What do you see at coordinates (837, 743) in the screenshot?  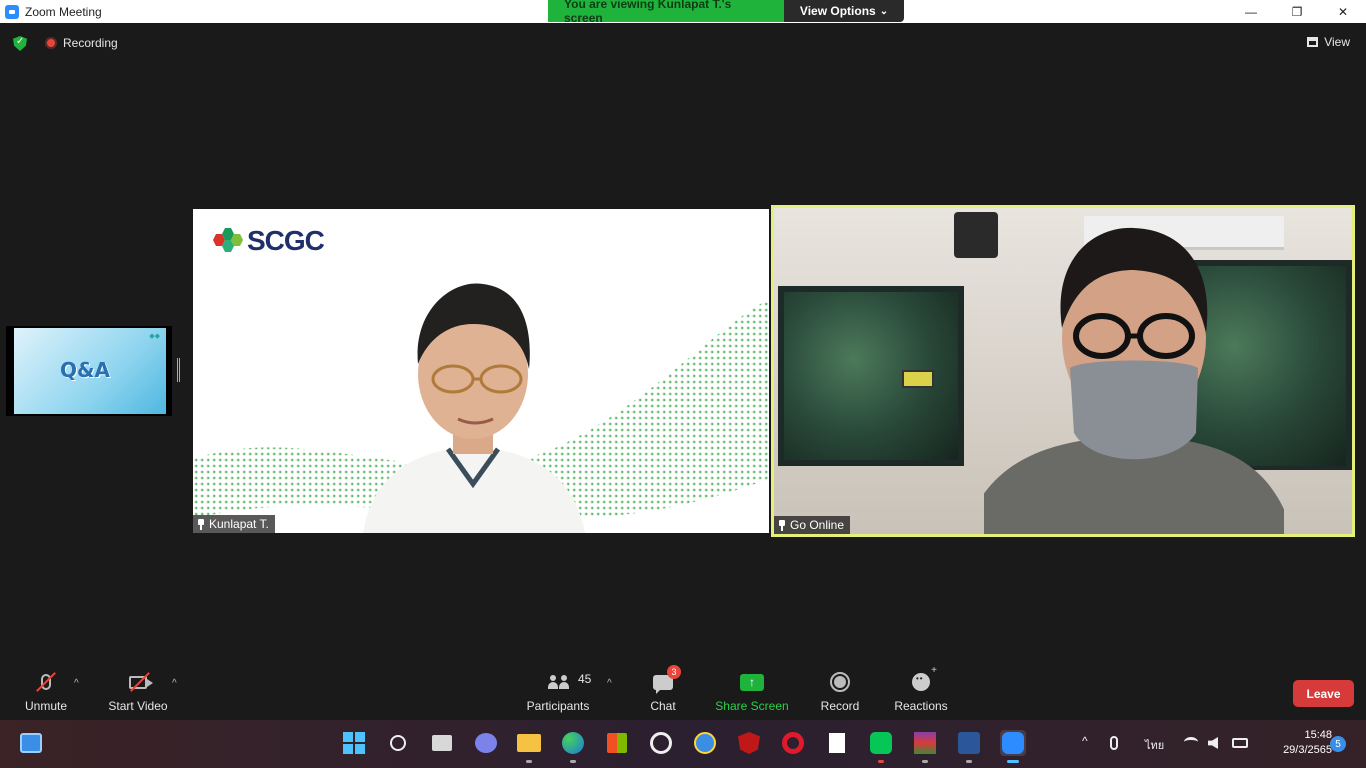 I see `document-icon` at bounding box center [837, 743].